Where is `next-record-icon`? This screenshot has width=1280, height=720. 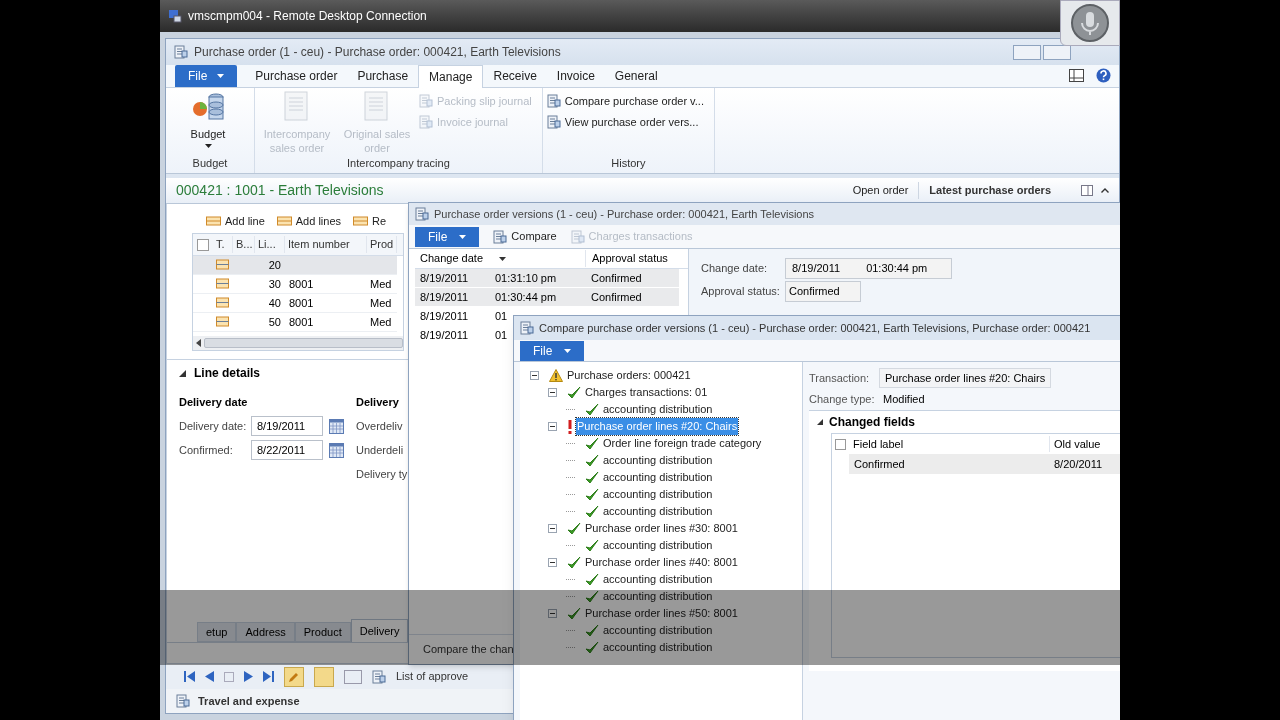
next-record-icon is located at coordinates (248, 676).